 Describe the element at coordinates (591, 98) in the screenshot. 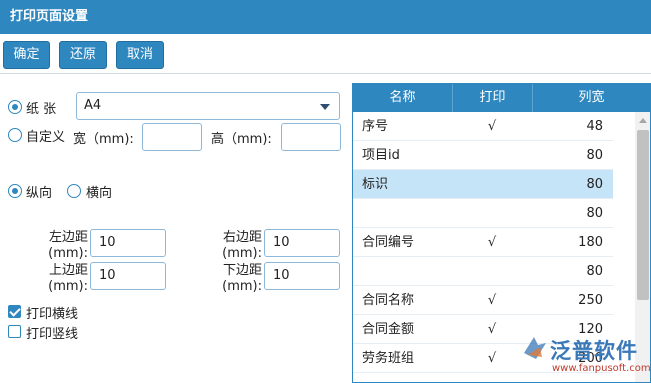

I see `header-width: 列宽` at that location.